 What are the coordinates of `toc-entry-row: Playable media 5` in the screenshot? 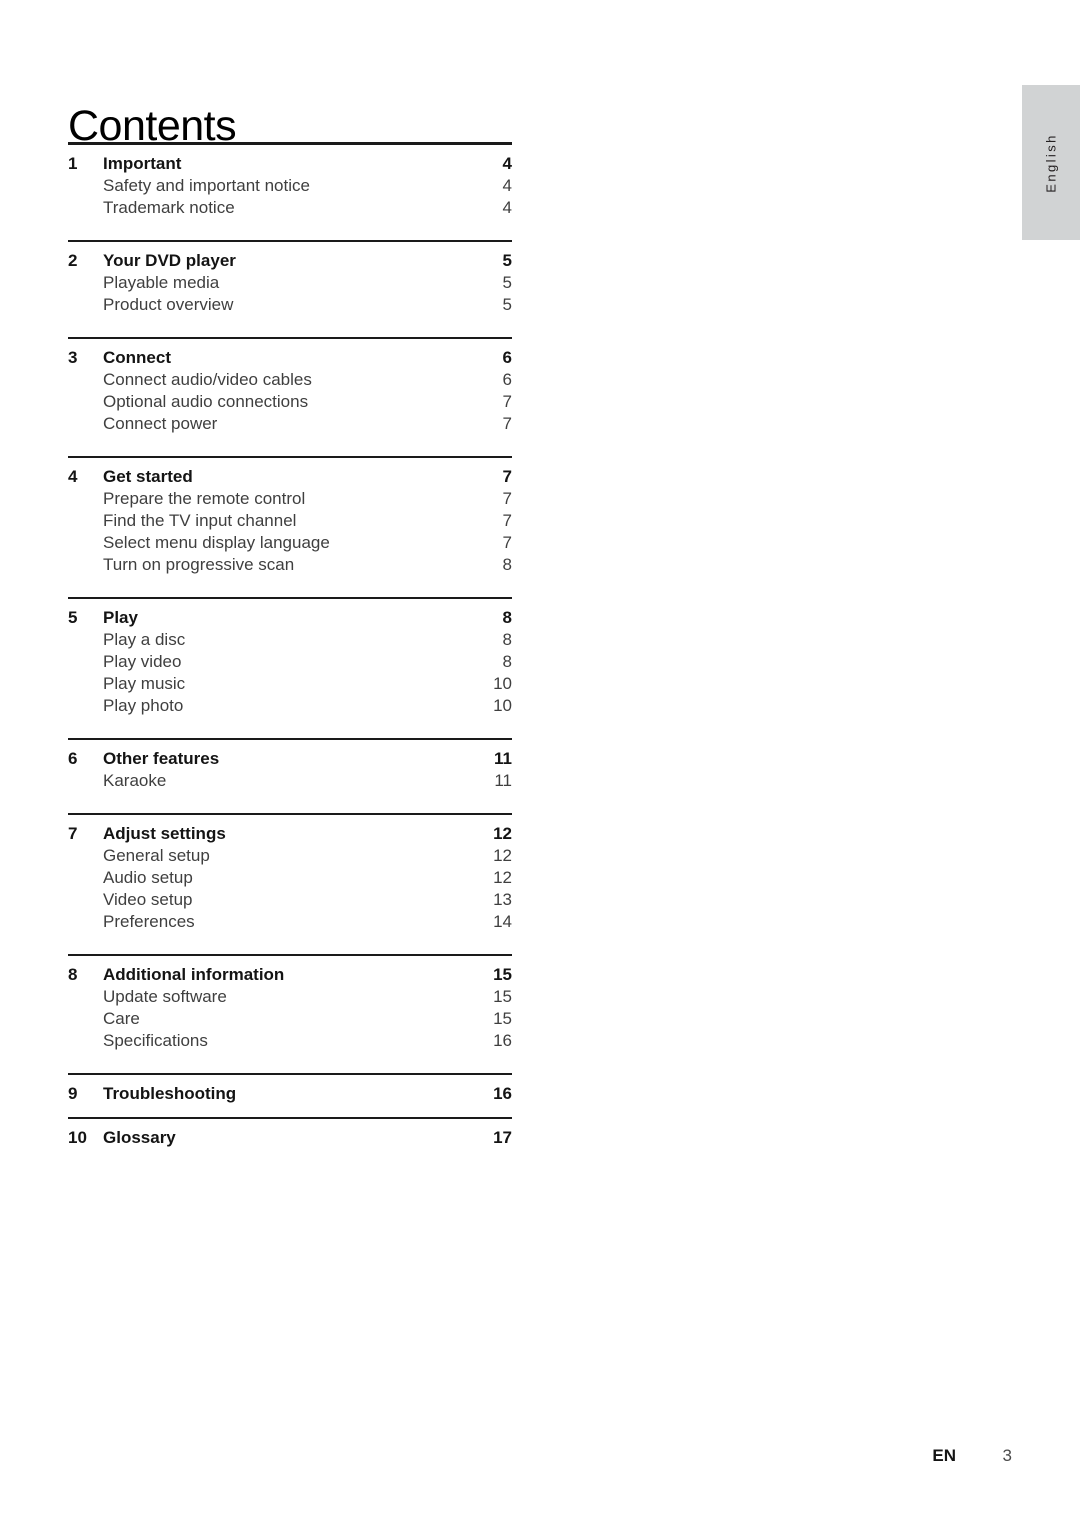 It's located at (290, 283).